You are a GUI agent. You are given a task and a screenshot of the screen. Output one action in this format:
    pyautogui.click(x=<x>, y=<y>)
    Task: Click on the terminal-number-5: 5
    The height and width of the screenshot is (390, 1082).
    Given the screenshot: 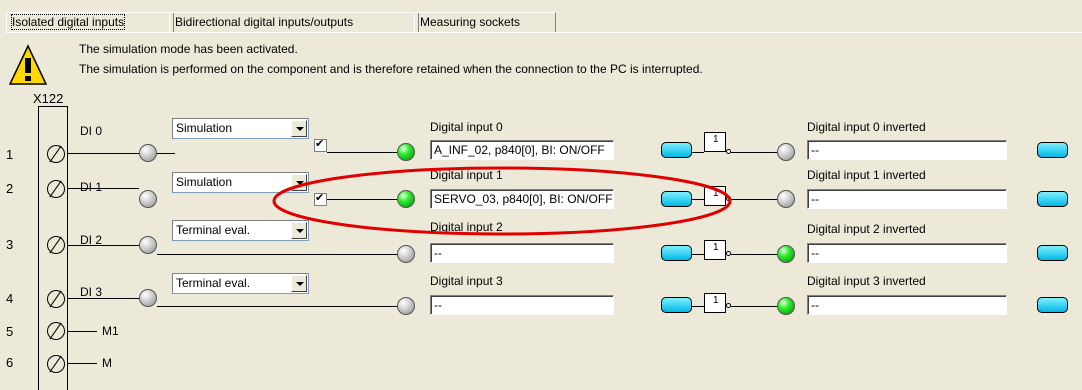 What is the action you would take?
    pyautogui.click(x=10, y=331)
    